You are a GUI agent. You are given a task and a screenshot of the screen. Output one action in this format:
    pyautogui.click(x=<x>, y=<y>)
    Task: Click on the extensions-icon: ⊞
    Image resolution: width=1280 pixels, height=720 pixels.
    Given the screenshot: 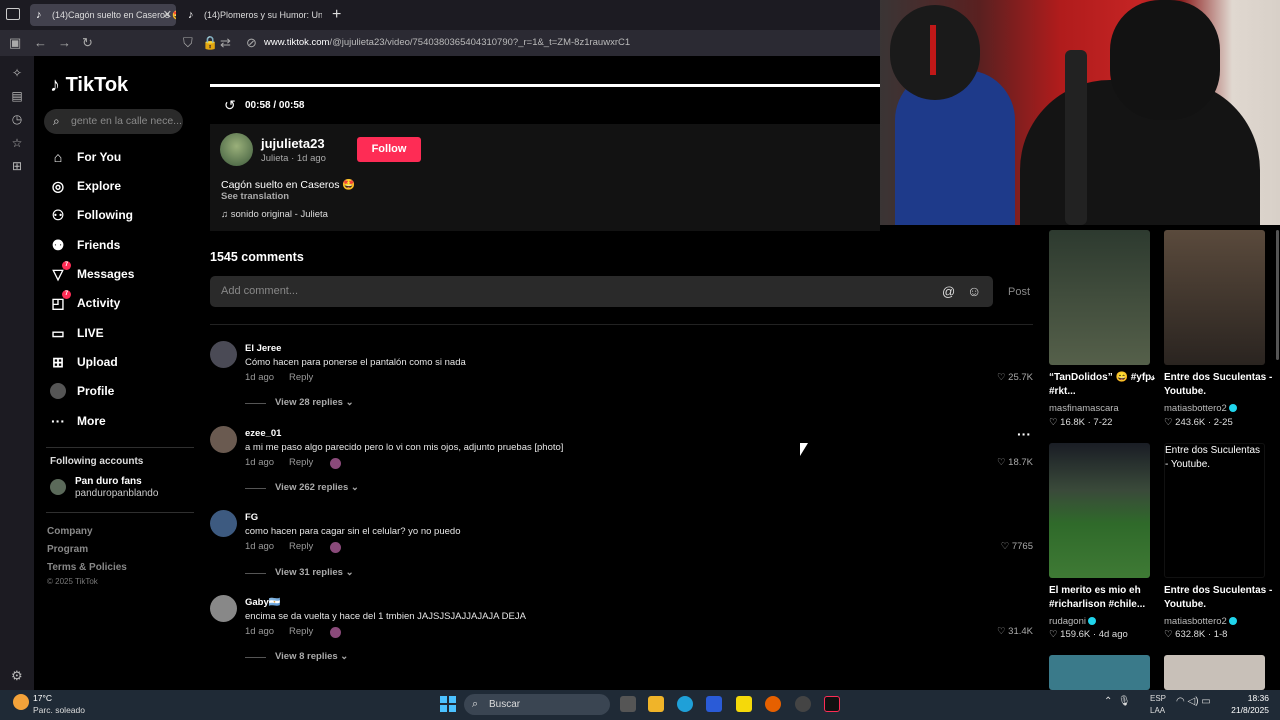 What is the action you would take?
    pyautogui.click(x=17, y=166)
    